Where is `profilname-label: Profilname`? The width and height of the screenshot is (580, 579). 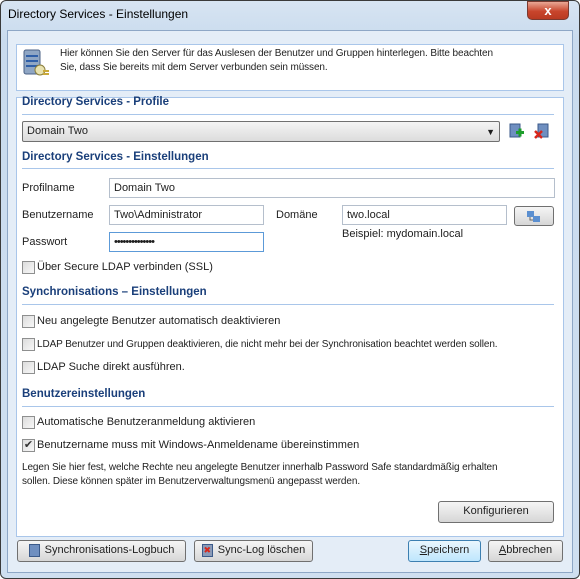 profilname-label: Profilname is located at coordinates (48, 188).